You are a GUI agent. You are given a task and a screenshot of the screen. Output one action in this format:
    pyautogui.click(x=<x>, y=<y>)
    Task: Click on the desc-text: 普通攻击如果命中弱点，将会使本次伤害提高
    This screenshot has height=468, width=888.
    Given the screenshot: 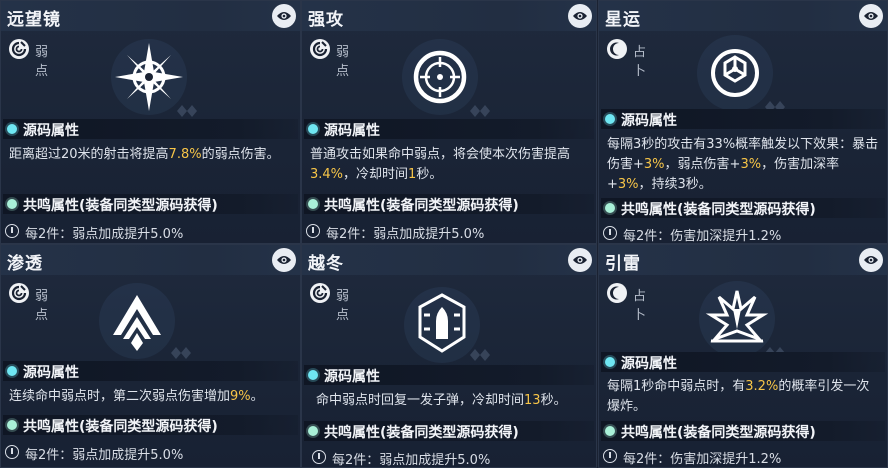 What is the action you would take?
    pyautogui.click(x=440, y=154)
    